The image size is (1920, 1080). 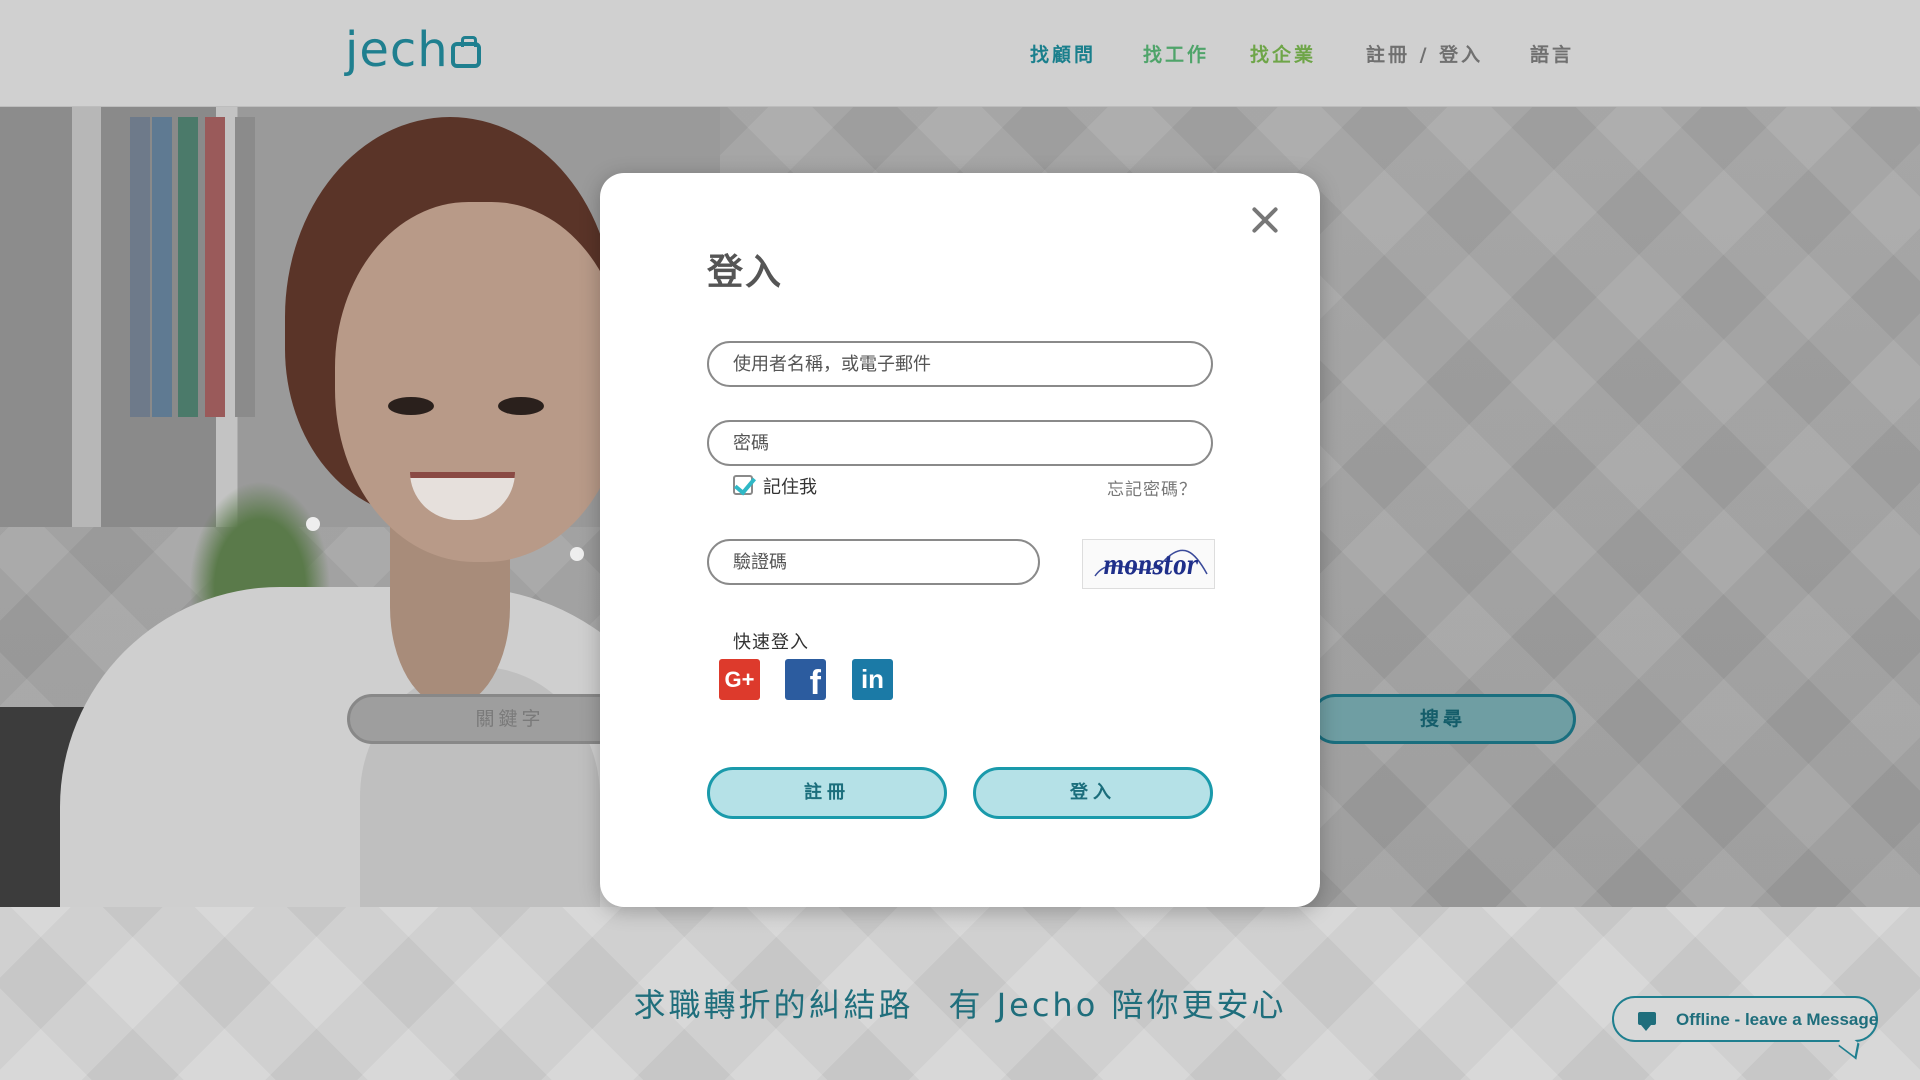 I want to click on nav-find-job: 找工作, so click(x=1176, y=53).